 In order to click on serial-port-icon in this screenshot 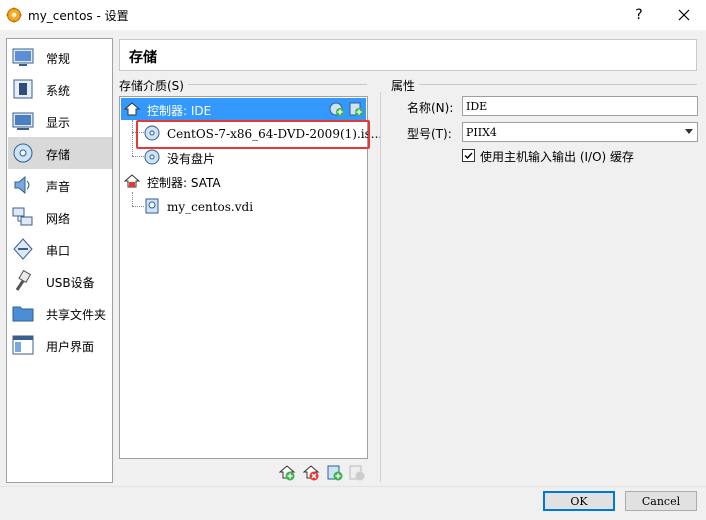, I will do `click(23, 249)`.